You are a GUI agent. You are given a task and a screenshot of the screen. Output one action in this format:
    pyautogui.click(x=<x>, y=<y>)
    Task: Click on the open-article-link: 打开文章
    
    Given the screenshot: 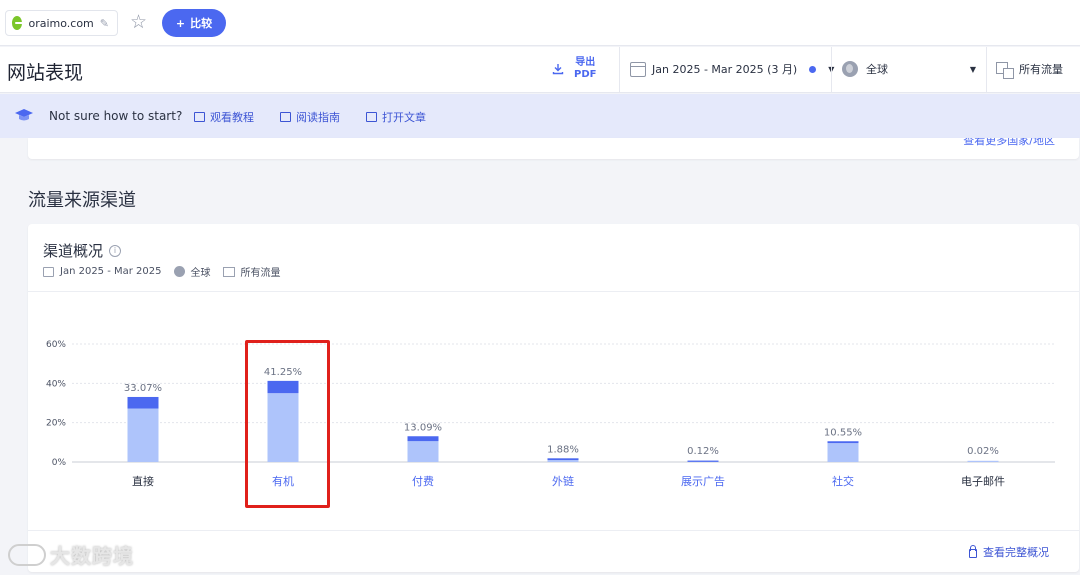 What is the action you would take?
    pyautogui.click(x=396, y=117)
    